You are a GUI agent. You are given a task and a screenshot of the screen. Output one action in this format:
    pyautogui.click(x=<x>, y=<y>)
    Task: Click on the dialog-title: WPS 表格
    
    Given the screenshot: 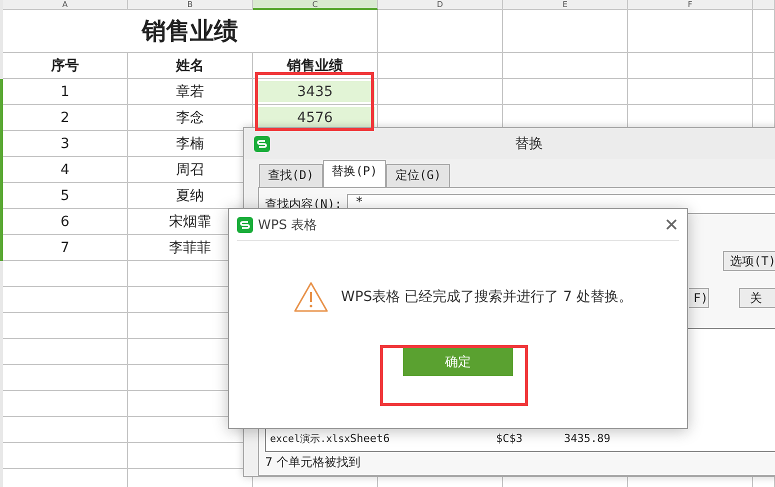 What is the action you would take?
    pyautogui.click(x=288, y=225)
    